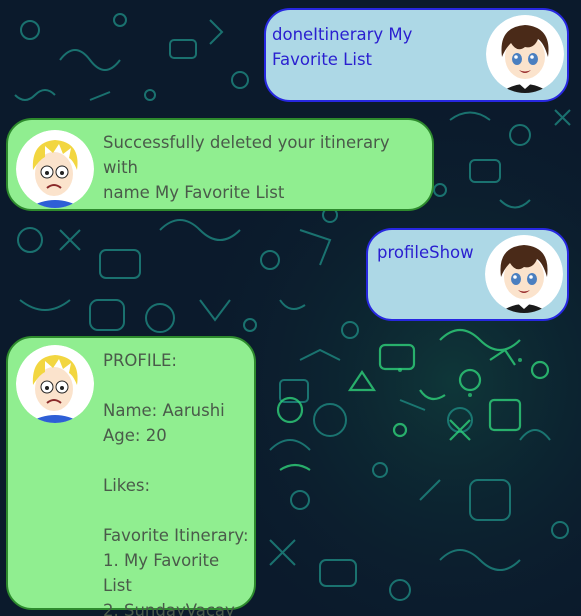 The width and height of the screenshot is (581, 616). What do you see at coordinates (416, 55) in the screenshot?
I see `user-message-bubble: doneItinerary My Favorite List` at bounding box center [416, 55].